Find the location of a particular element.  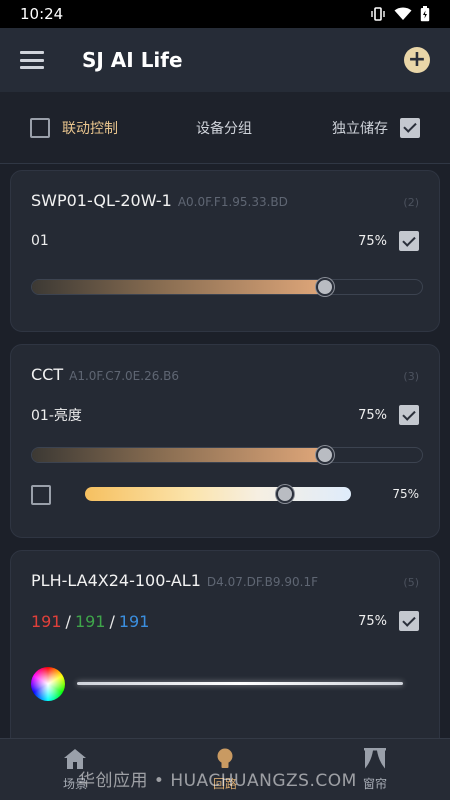

device-header: CCT A1.0F.C7.0E.26.B6 (3) is located at coordinates (225, 374).